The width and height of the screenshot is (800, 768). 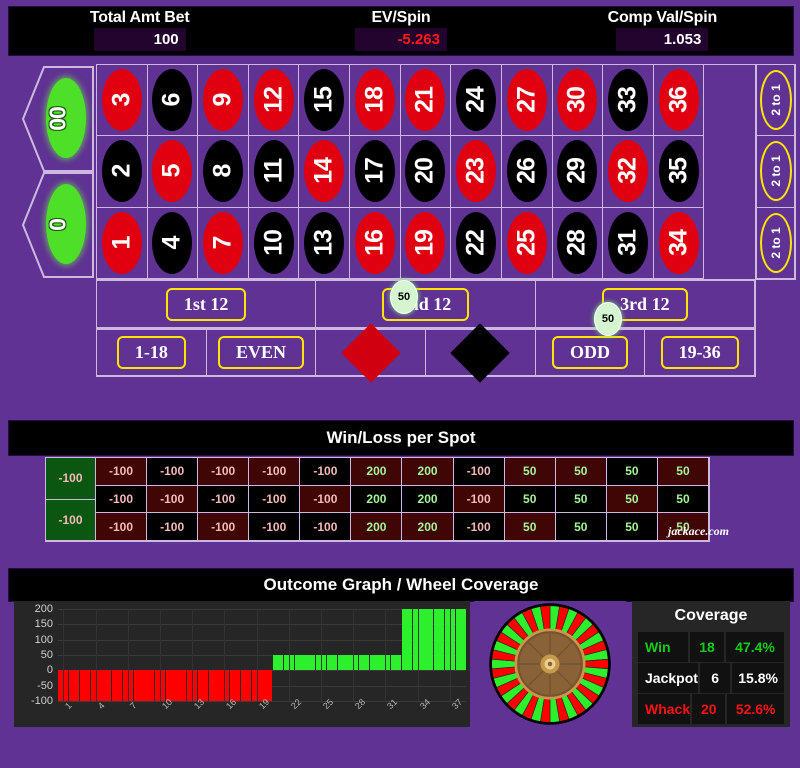 I want to click on bet-spot-7: 7, so click(x=223, y=242).